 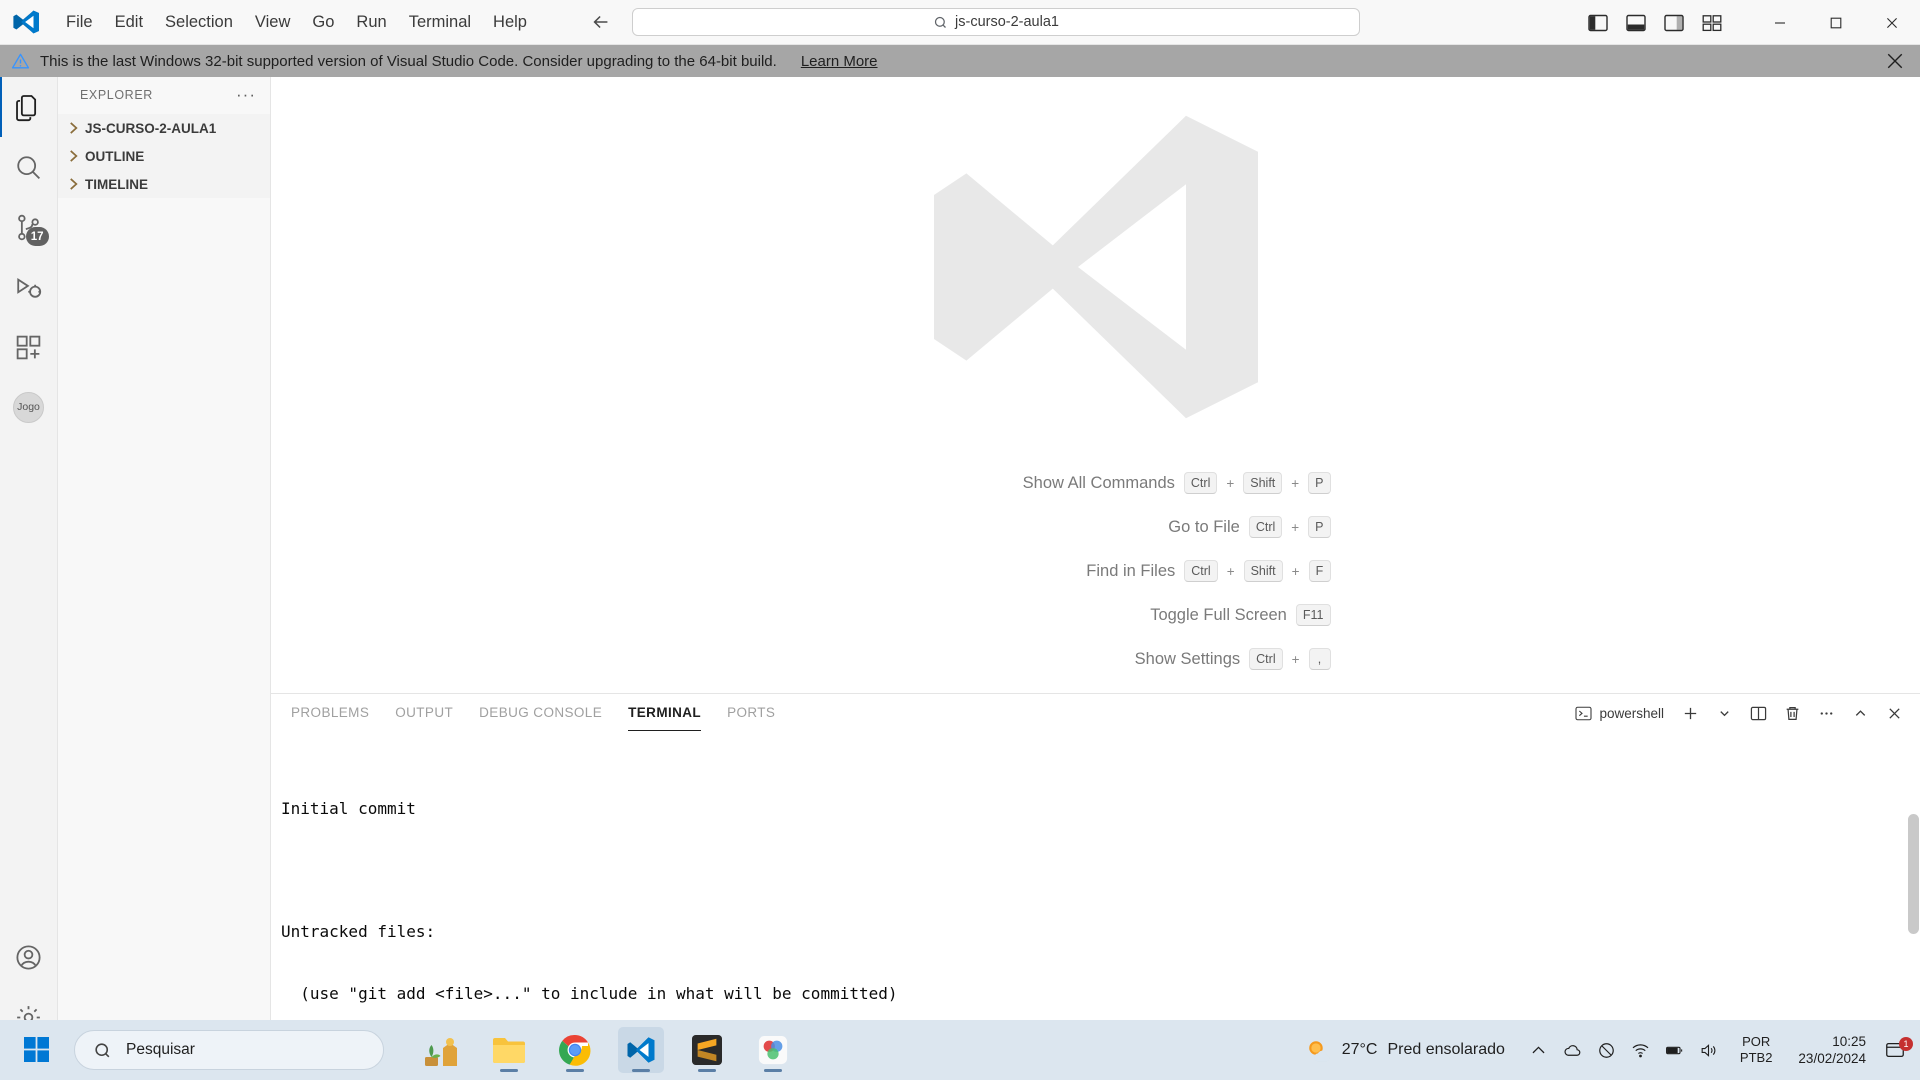 I want to click on onedrive-icon, so click(x=1572, y=1050).